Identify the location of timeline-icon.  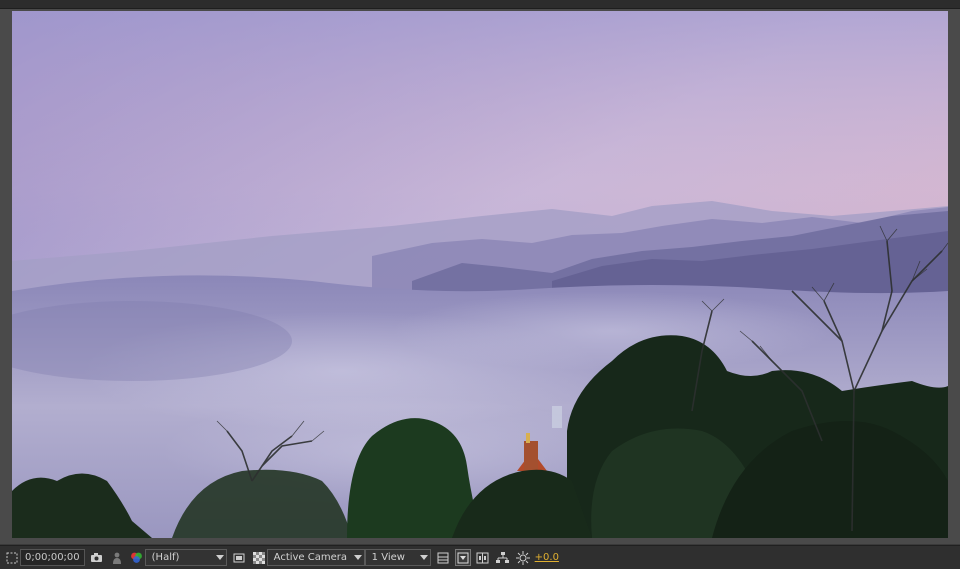
(483, 557).